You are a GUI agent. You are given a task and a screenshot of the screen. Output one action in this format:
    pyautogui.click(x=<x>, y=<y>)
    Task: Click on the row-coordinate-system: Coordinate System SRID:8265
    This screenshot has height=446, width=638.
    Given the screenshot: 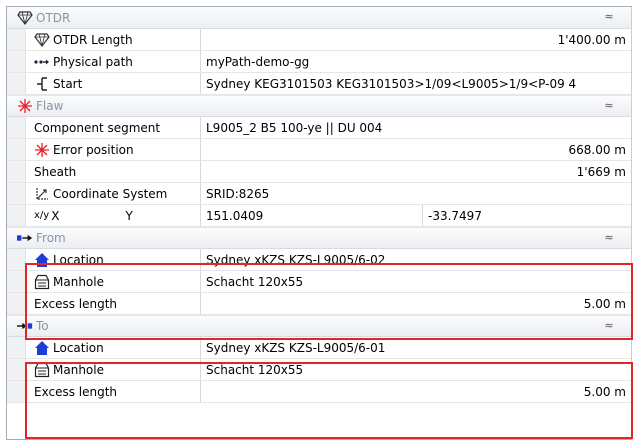 What is the action you would take?
    pyautogui.click(x=319, y=194)
    